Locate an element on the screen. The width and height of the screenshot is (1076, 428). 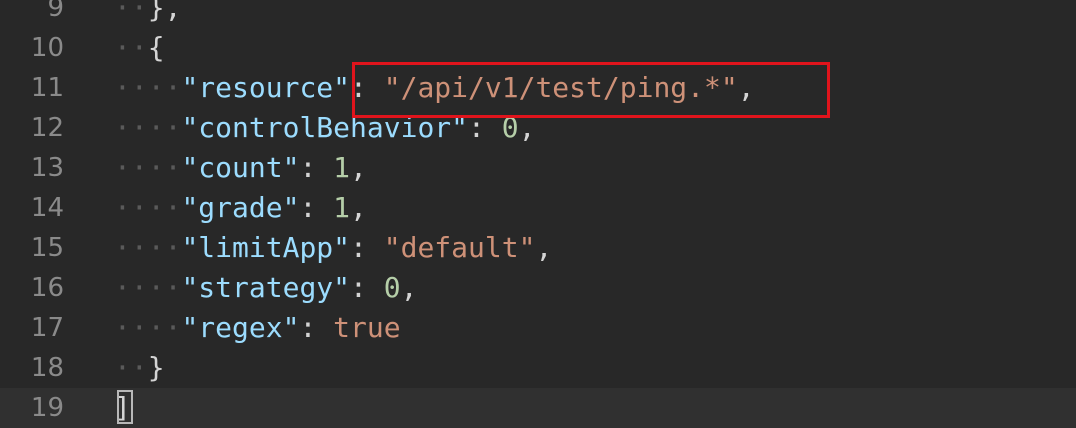
line-content: ····"count": 1, is located at coordinates (240, 168).